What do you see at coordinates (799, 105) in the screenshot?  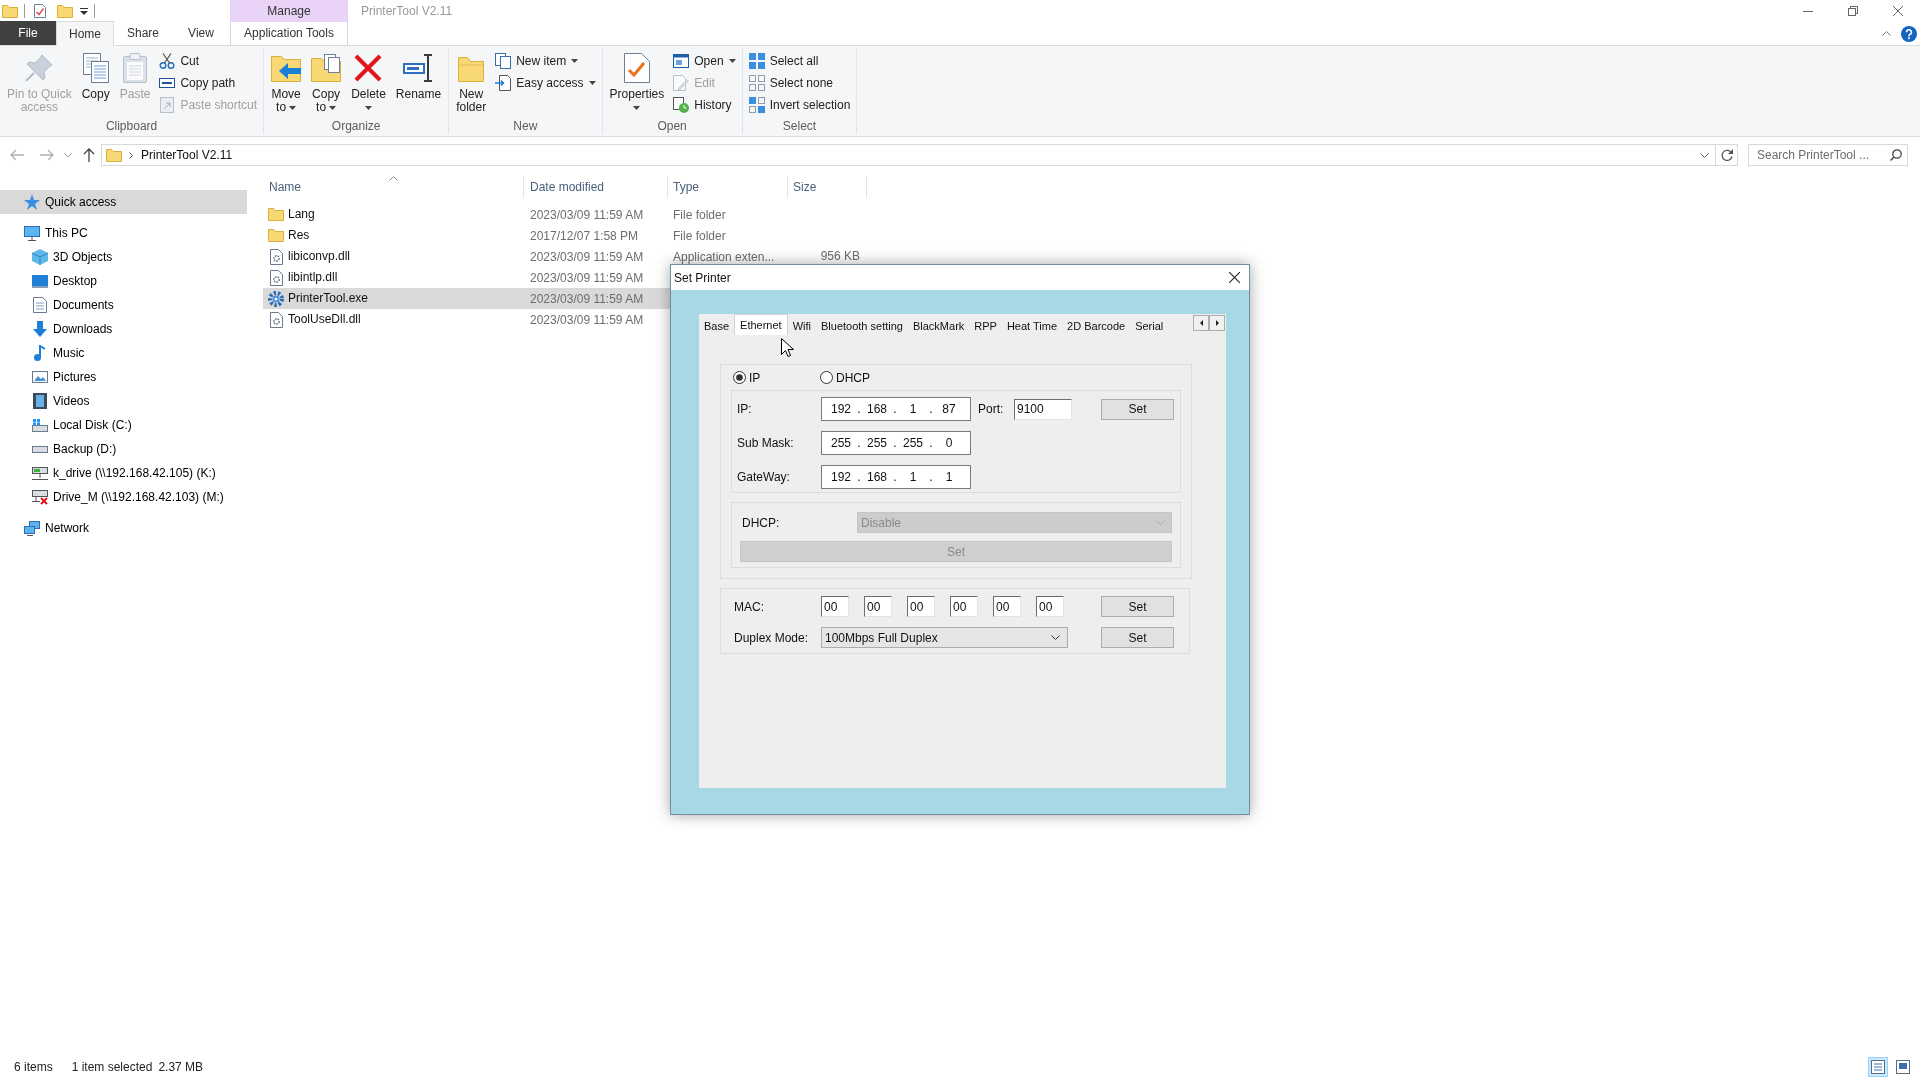 I see `ribbon-button: Invert selection` at bounding box center [799, 105].